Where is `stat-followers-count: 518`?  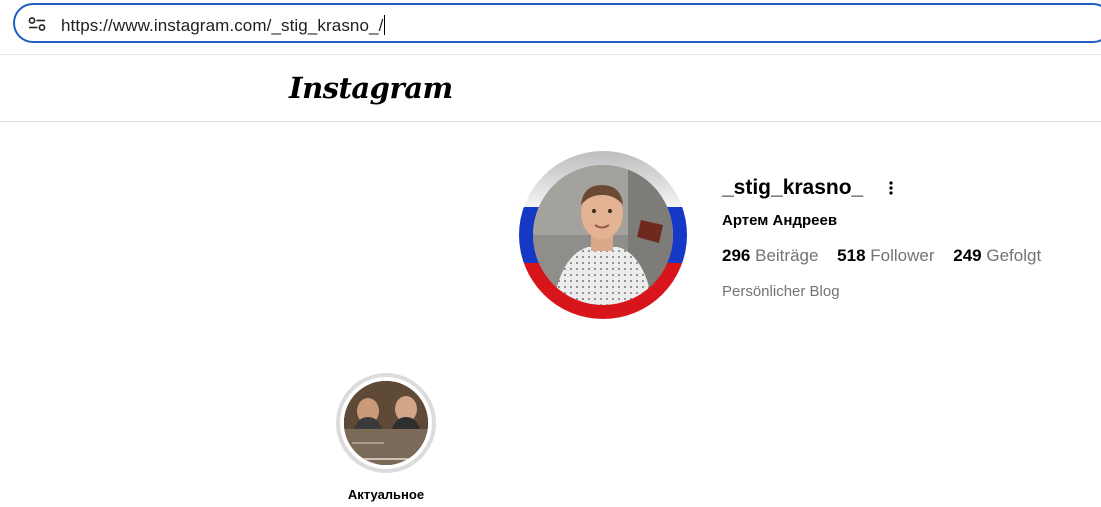
stat-followers-count: 518 is located at coordinates (851, 255).